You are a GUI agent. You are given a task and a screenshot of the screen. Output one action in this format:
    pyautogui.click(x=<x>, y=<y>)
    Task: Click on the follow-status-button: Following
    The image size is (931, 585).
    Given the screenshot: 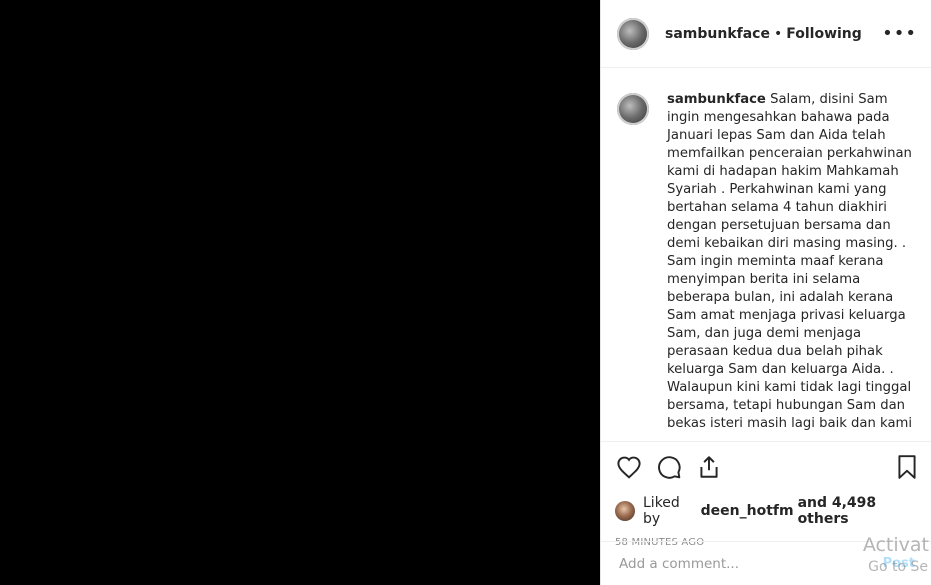 What is the action you would take?
    pyautogui.click(x=824, y=34)
    